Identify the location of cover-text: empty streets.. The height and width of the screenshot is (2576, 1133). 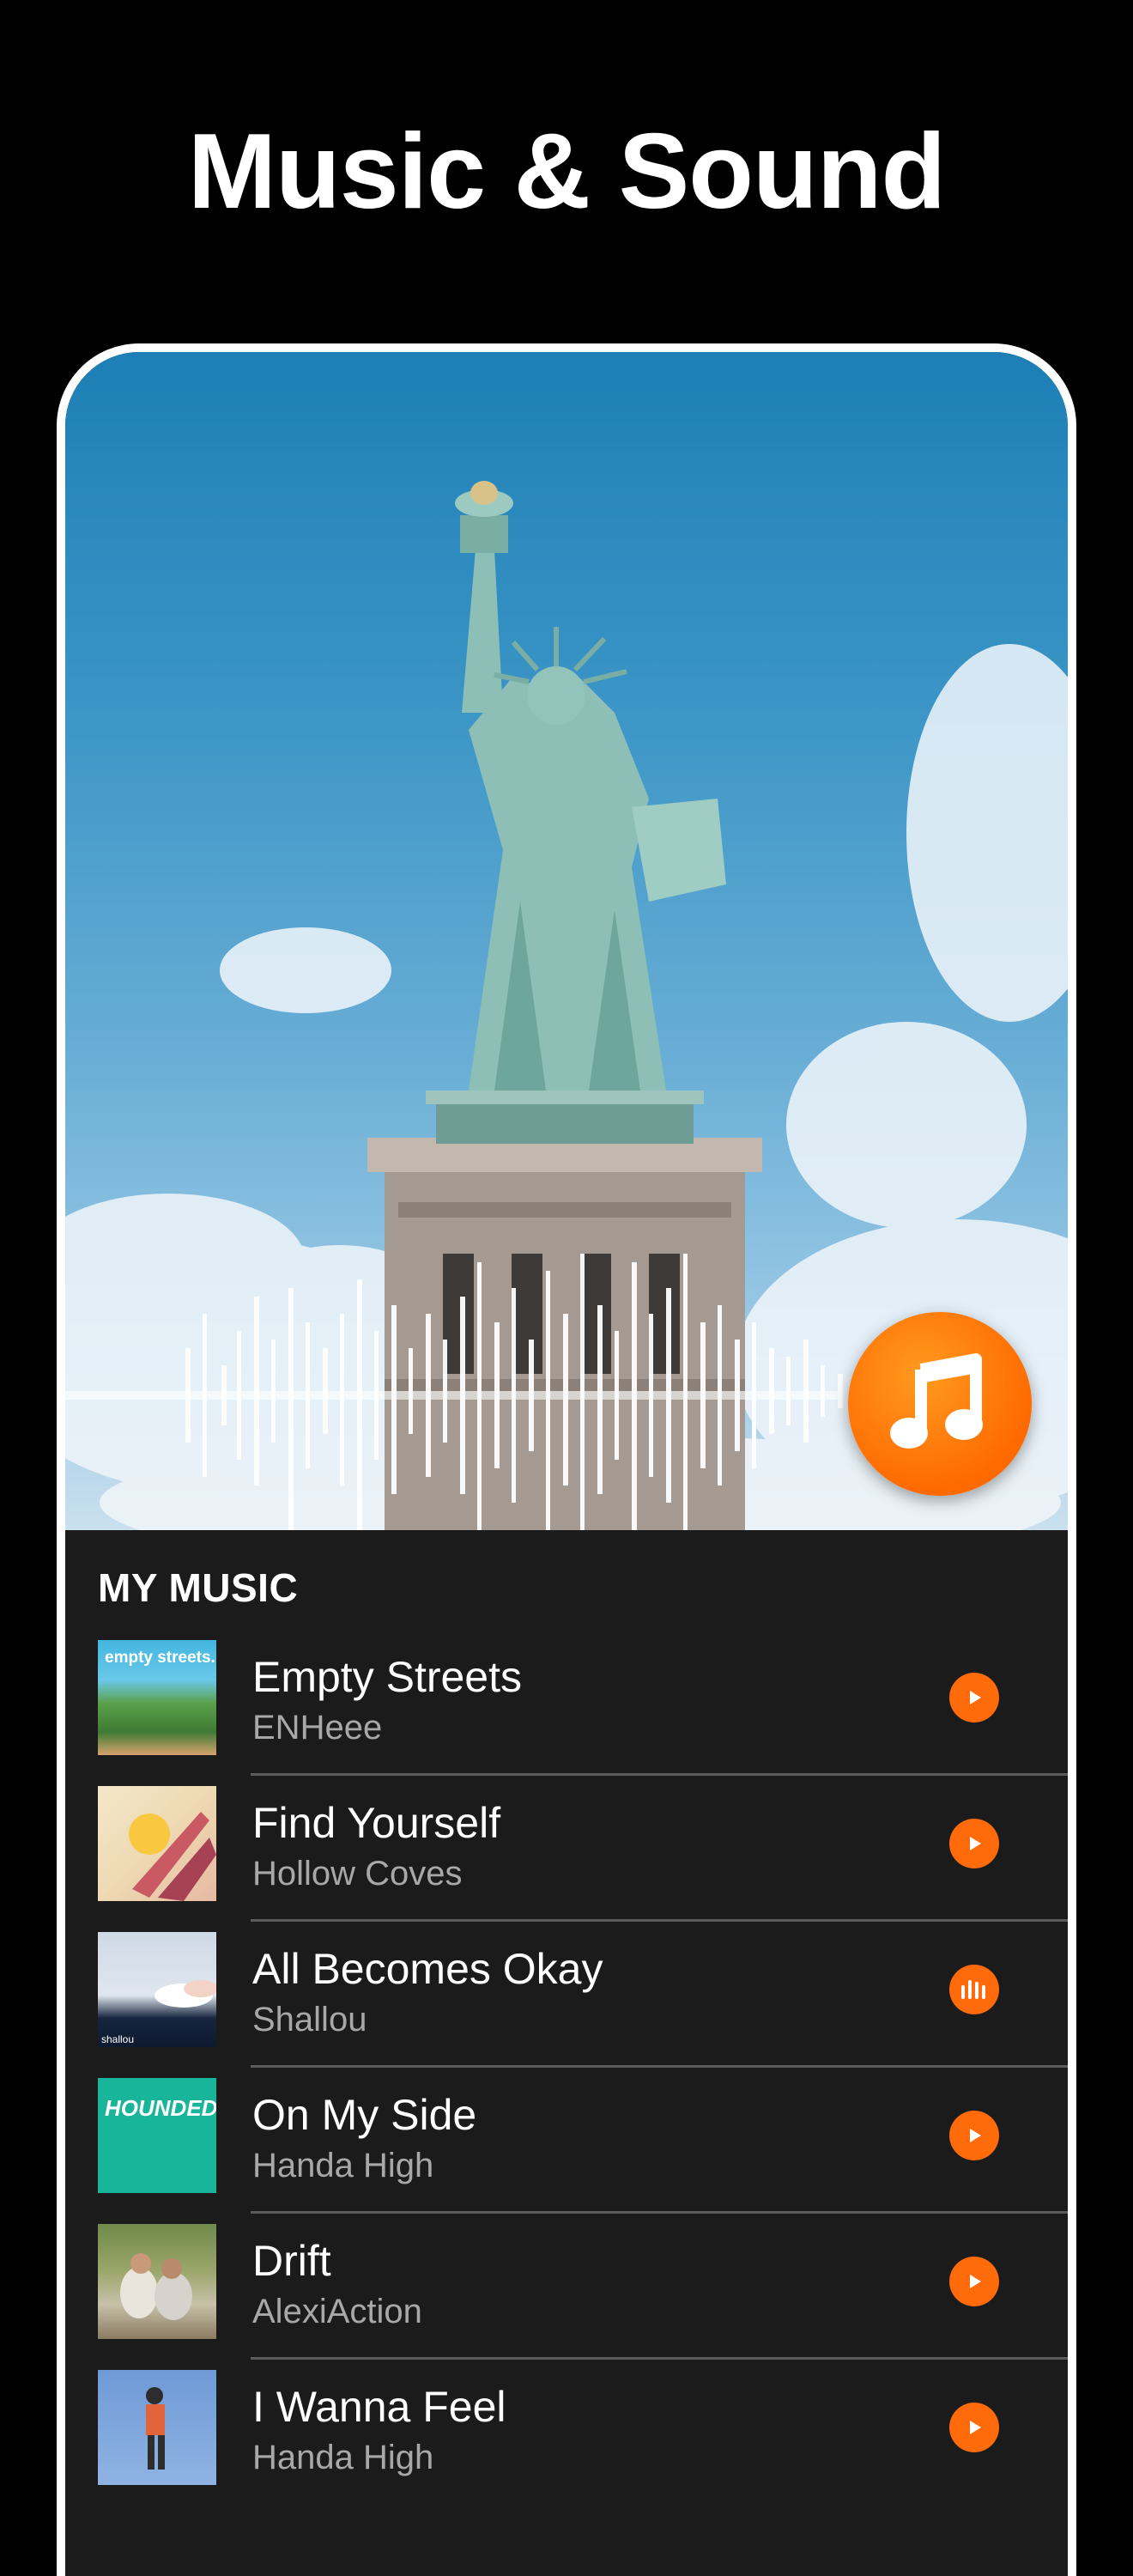
(160, 1658).